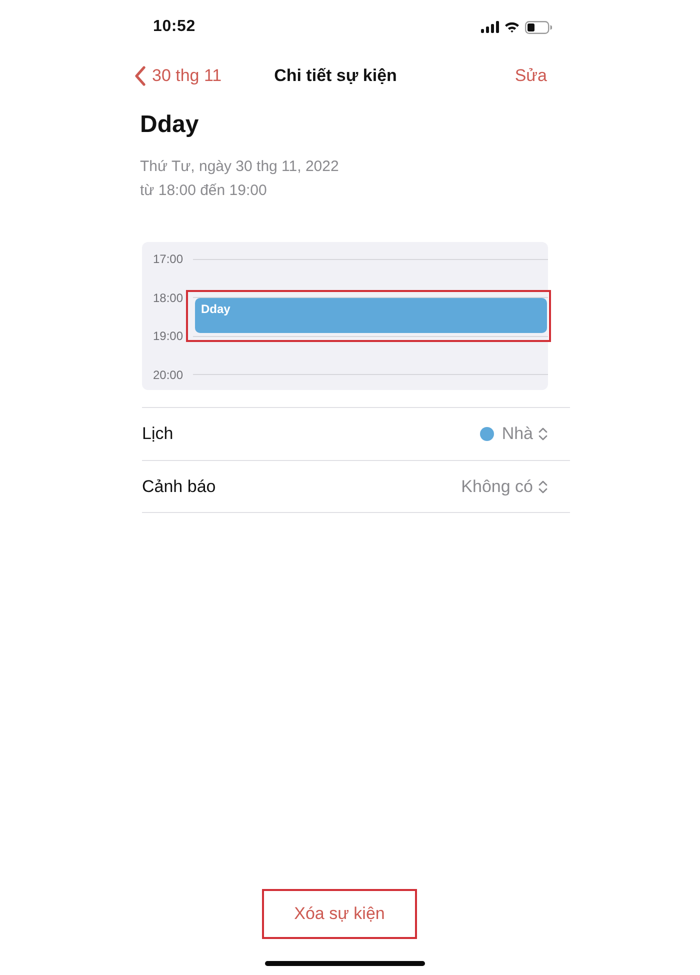 The image size is (700, 975). I want to click on back-button: 30 thg 11, so click(178, 76).